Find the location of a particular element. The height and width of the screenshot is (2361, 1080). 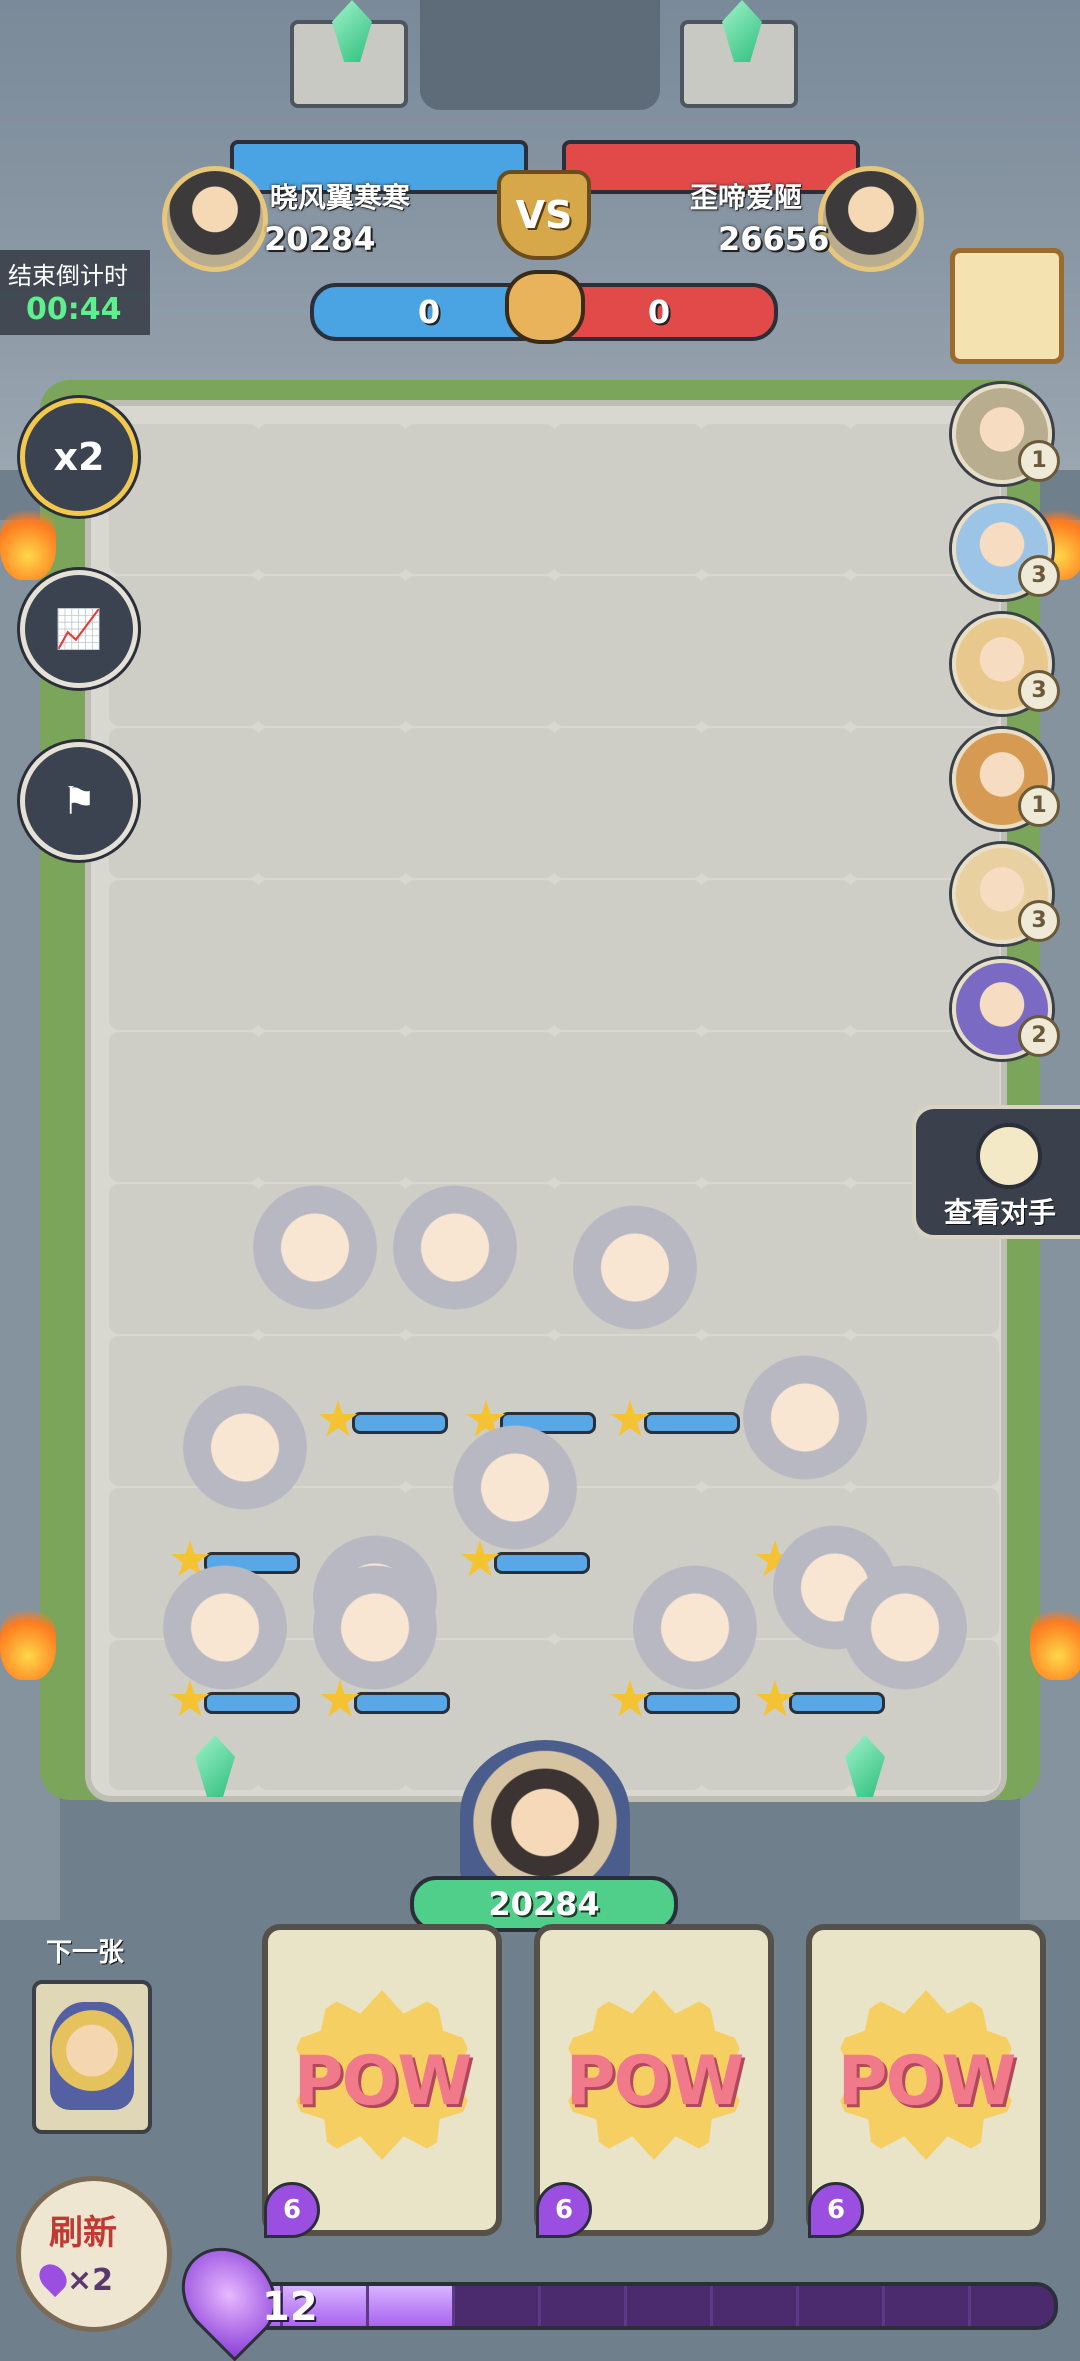

next-card-label: 下一张 is located at coordinates (85, 1953).